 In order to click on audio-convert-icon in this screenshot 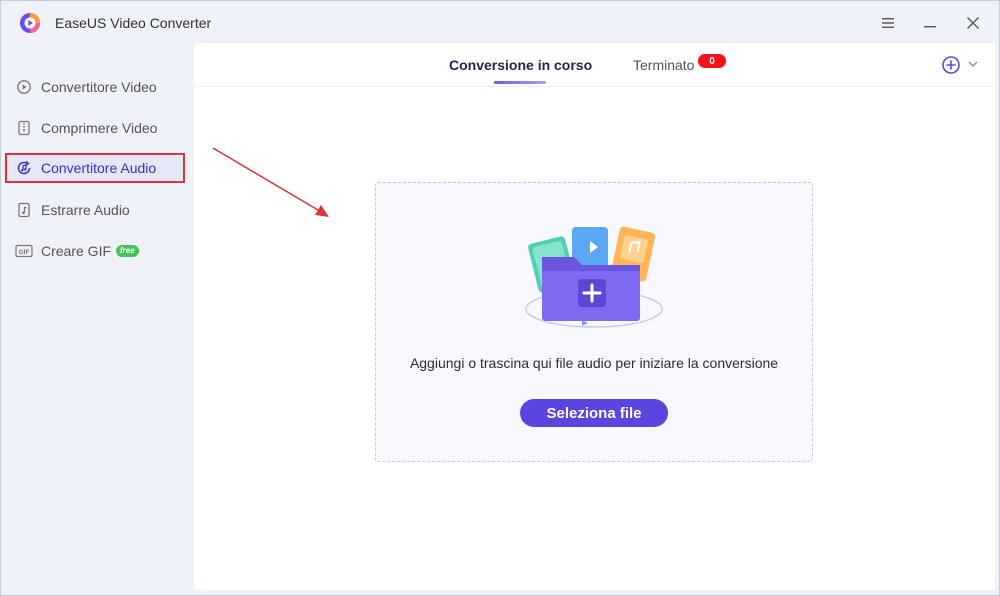, I will do `click(24, 168)`.